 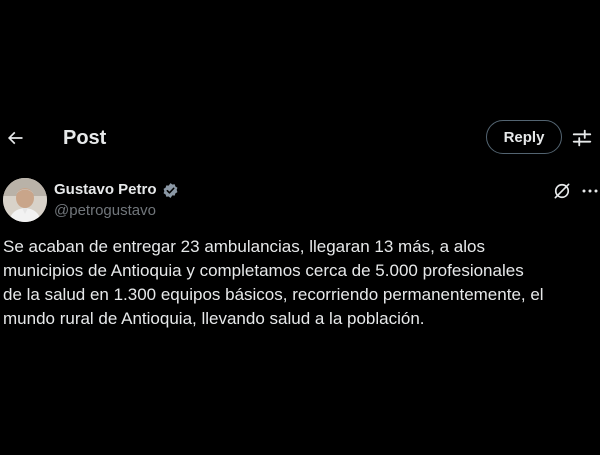 What do you see at coordinates (105, 211) in the screenshot?
I see `author-handle: @petrogustavo` at bounding box center [105, 211].